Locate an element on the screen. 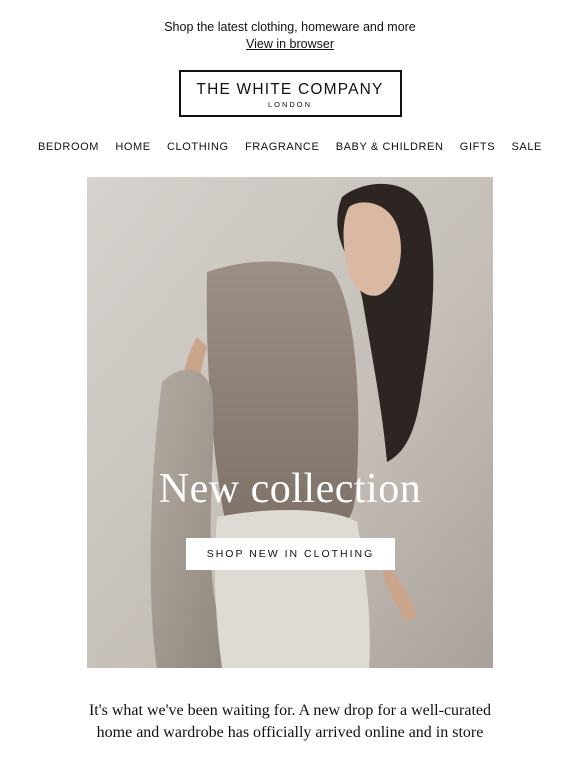 The height and width of the screenshot is (774, 580). logo-subtitle: LONDON is located at coordinates (290, 104).